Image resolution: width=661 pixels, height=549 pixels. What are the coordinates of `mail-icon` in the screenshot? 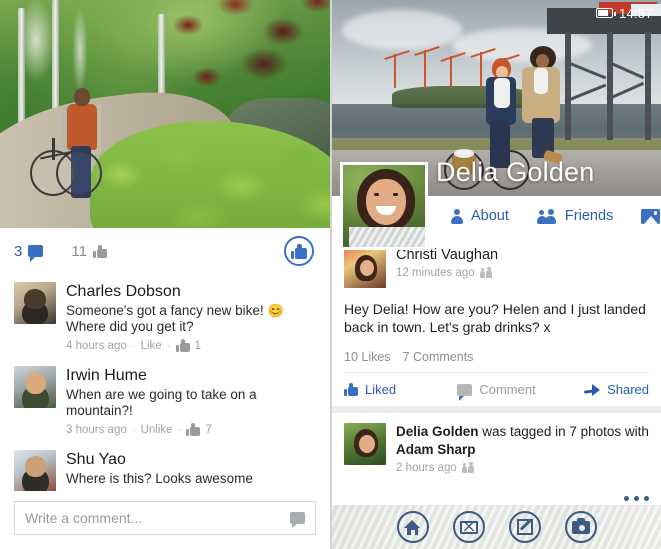 It's located at (468, 527).